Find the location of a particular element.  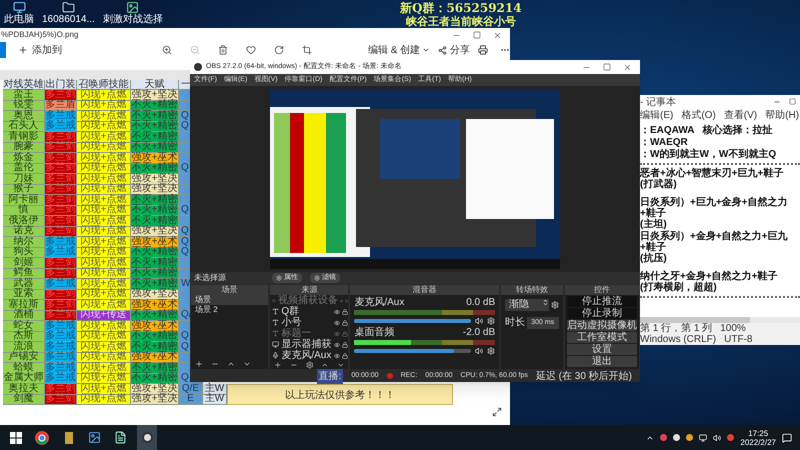

heart-icon is located at coordinates (251, 50).